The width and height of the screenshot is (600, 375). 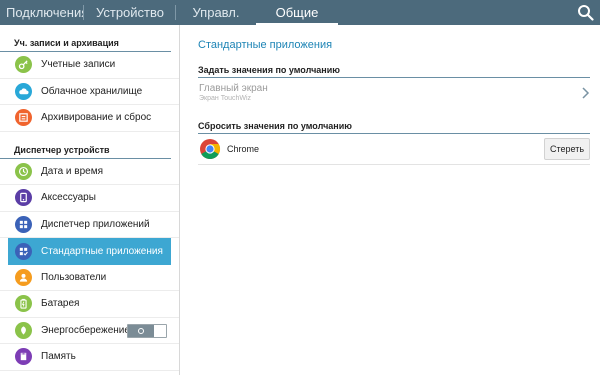 I want to click on power-saving-icon, so click(x=23, y=330).